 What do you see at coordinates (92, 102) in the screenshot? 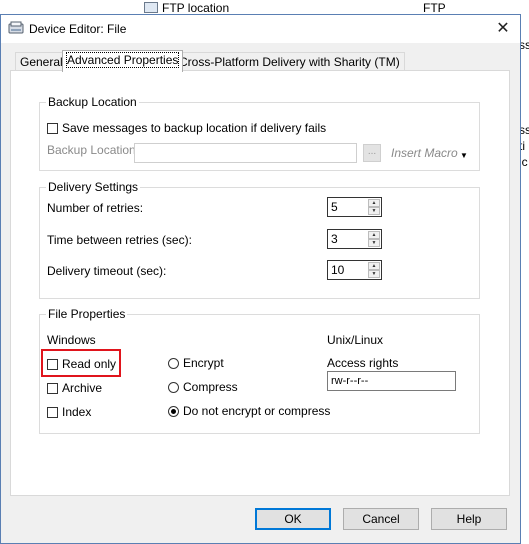
I see `backup-location-group-title: Backup Location` at bounding box center [92, 102].